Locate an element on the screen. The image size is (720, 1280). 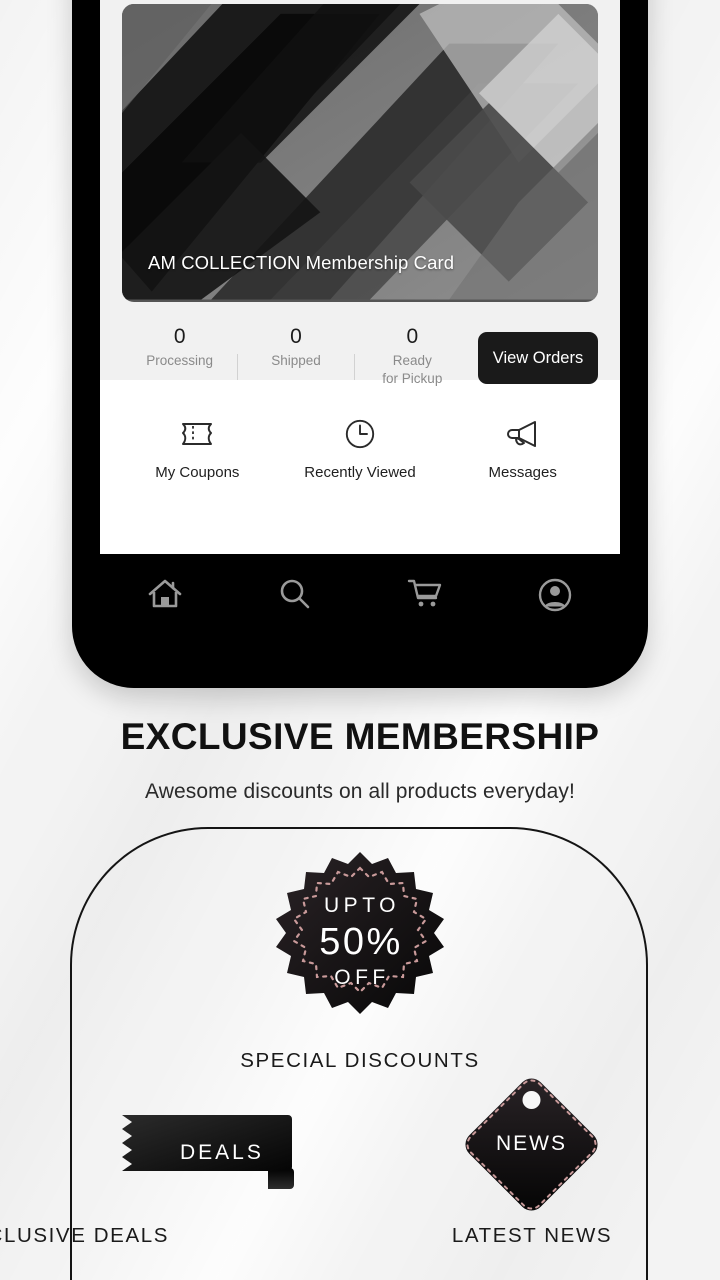
stat-processing-label: Processing is located at coordinates (180, 360).